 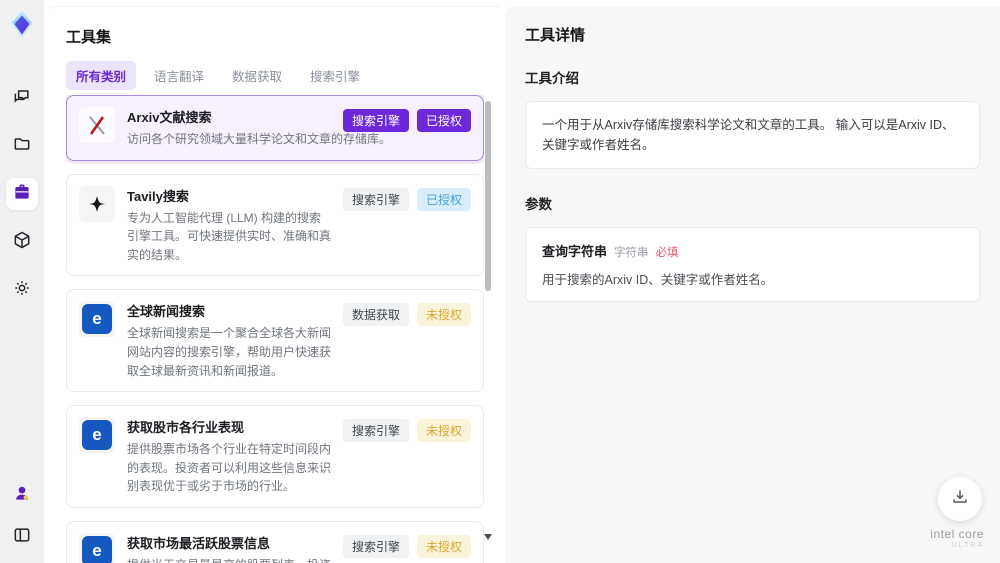 What do you see at coordinates (957, 534) in the screenshot?
I see `intel-core-logo-text: intel core` at bounding box center [957, 534].